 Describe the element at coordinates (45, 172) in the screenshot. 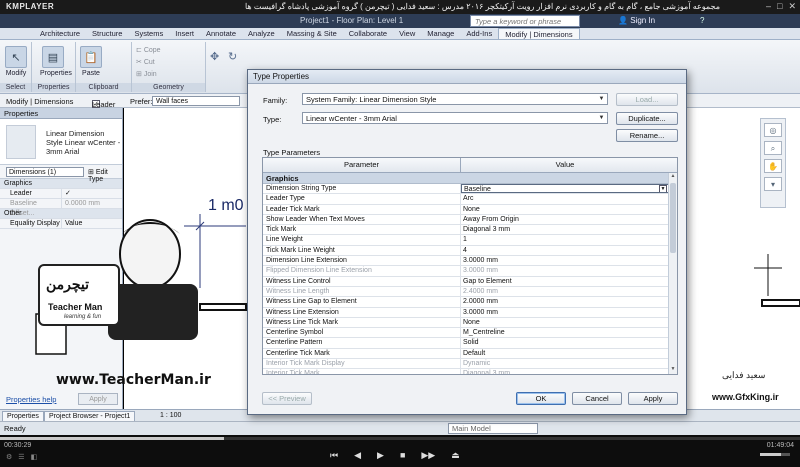

I see `instance-filter-select: Dimensions (1)` at that location.